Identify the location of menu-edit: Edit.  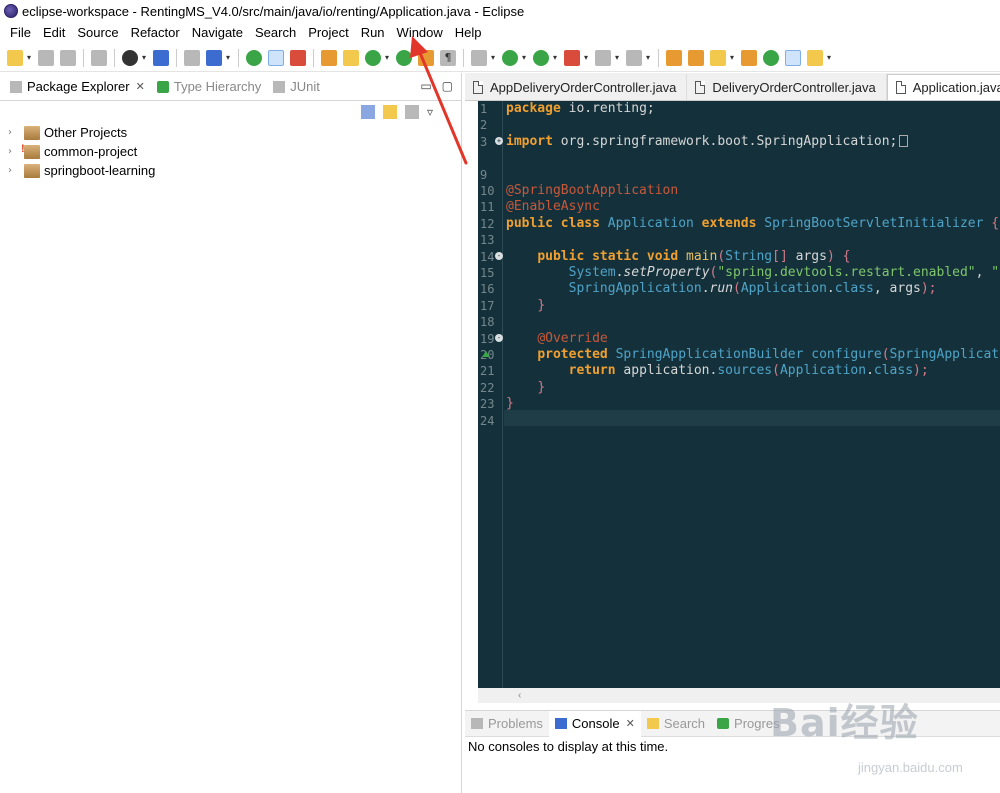
(54, 32).